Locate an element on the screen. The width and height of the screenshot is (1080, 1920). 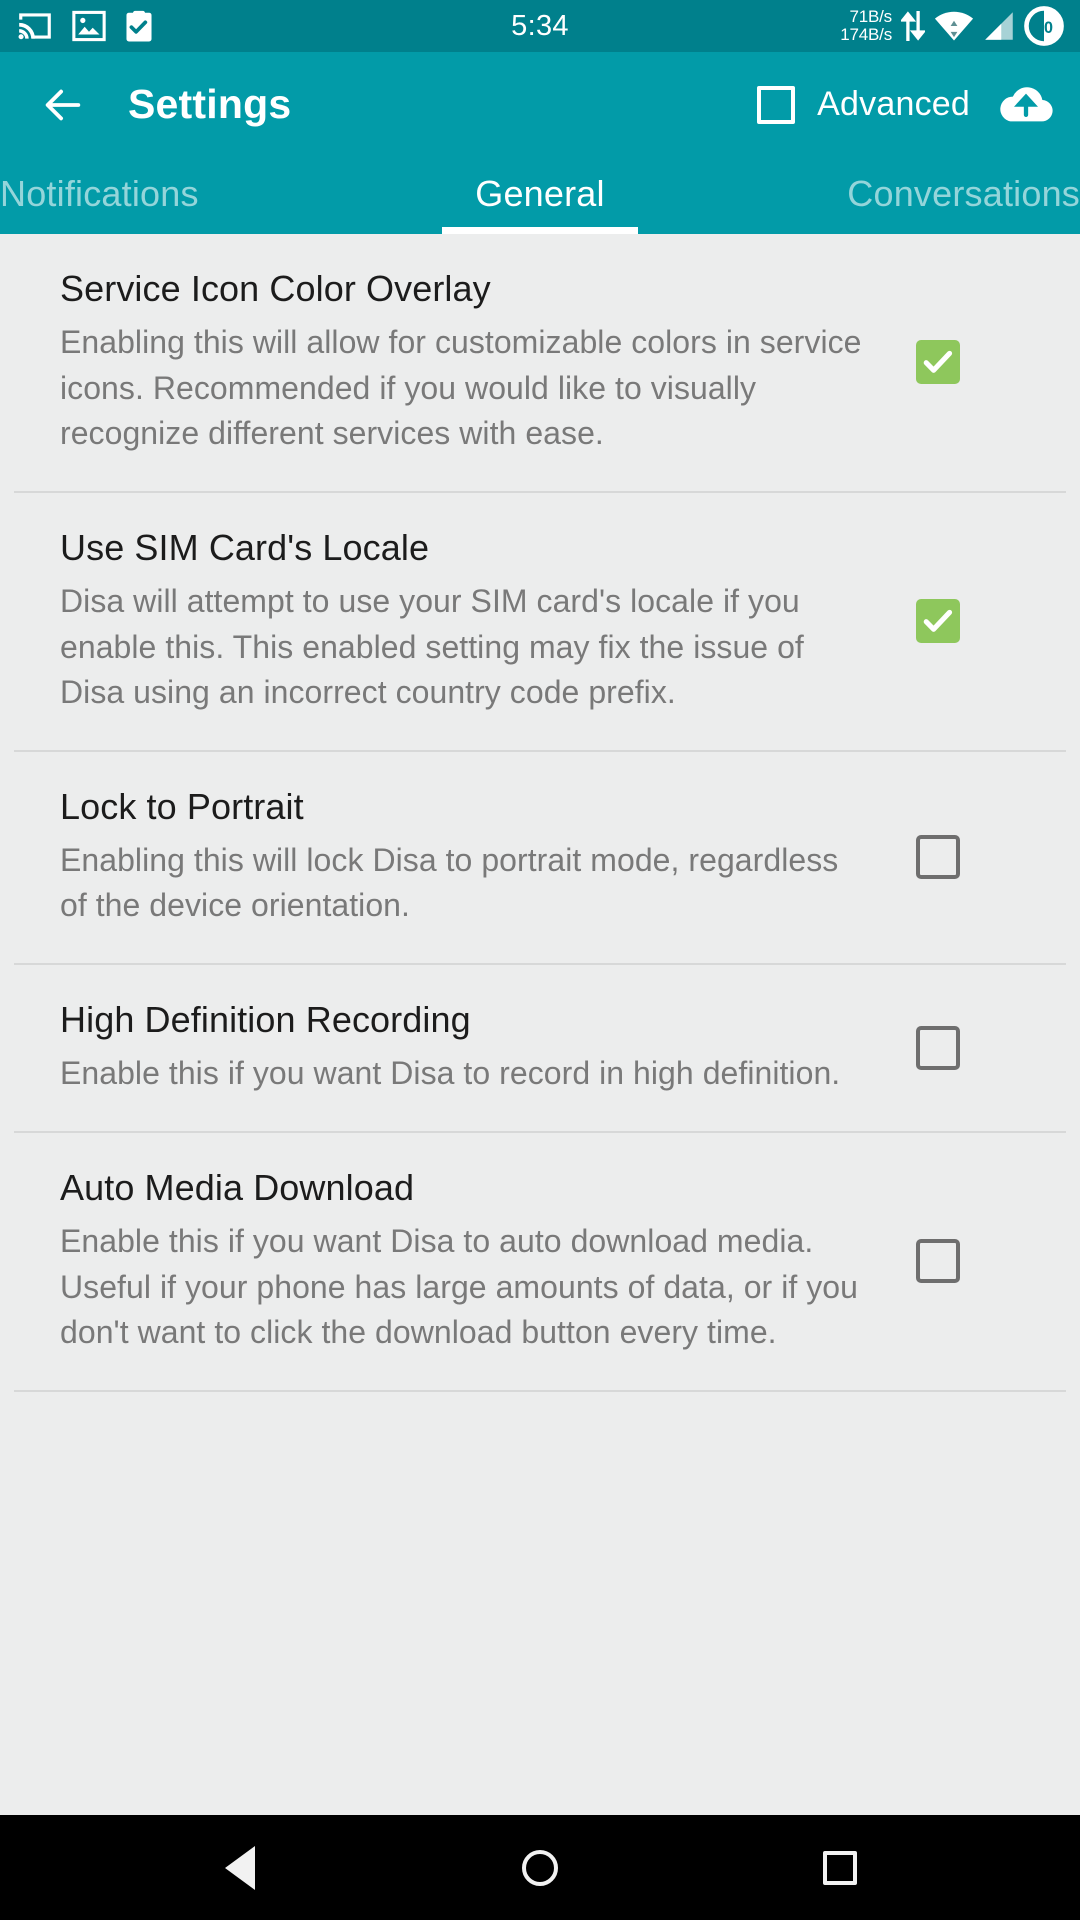
tab-conversations-label: Conversations is located at coordinates (963, 193).